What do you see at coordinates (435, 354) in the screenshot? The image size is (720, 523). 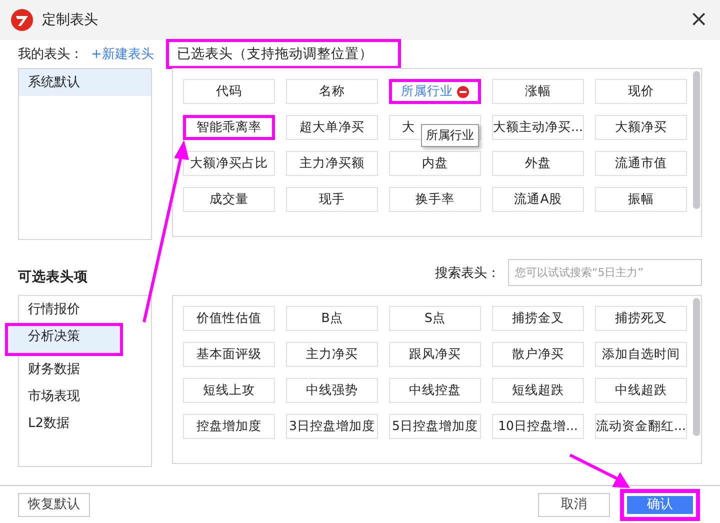 I see `column-chip: 跟风净买` at bounding box center [435, 354].